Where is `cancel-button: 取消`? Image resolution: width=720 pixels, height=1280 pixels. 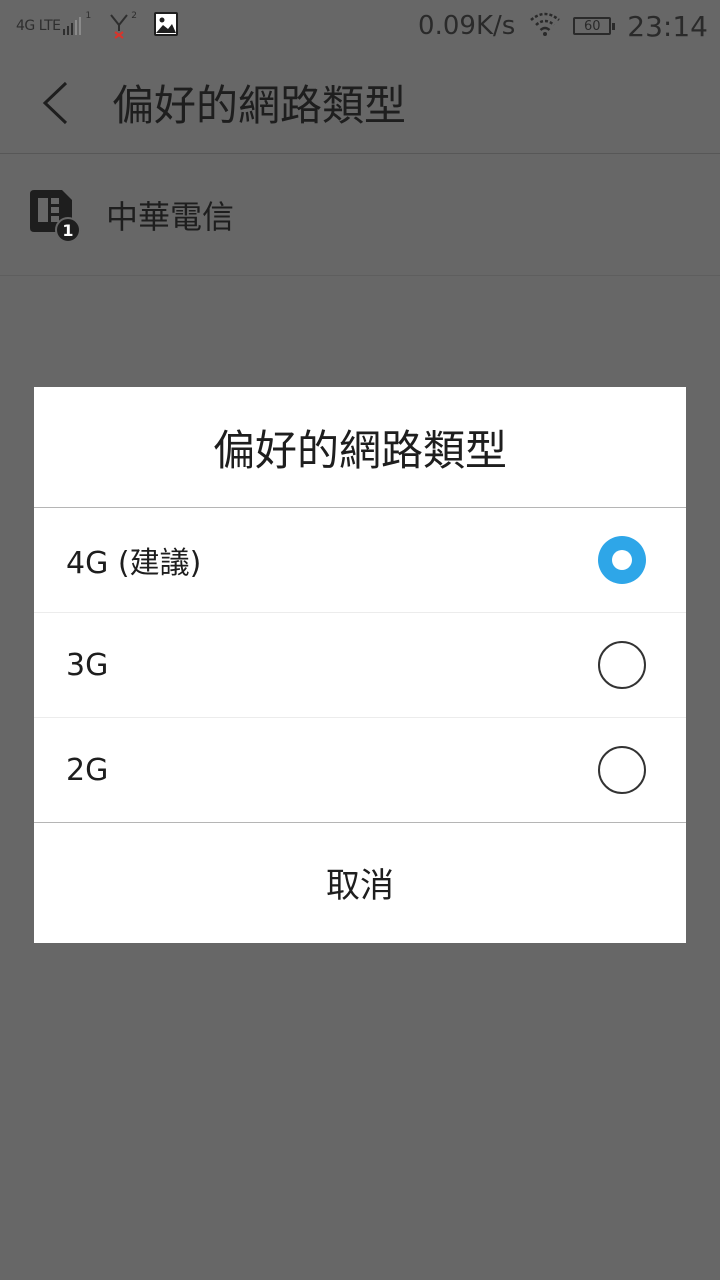
cancel-button: 取消 is located at coordinates (360, 882).